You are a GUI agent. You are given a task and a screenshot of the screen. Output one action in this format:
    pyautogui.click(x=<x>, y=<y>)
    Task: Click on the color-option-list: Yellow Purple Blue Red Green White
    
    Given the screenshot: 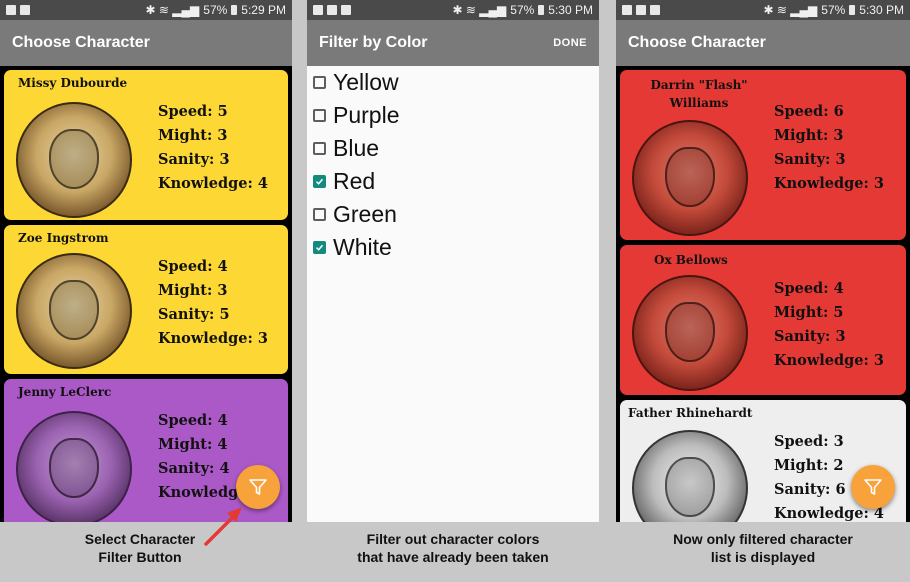 What is the action you would take?
    pyautogui.click(x=453, y=165)
    